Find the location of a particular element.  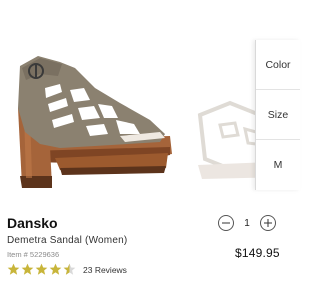

decrease-quantity-button is located at coordinates (226, 223).